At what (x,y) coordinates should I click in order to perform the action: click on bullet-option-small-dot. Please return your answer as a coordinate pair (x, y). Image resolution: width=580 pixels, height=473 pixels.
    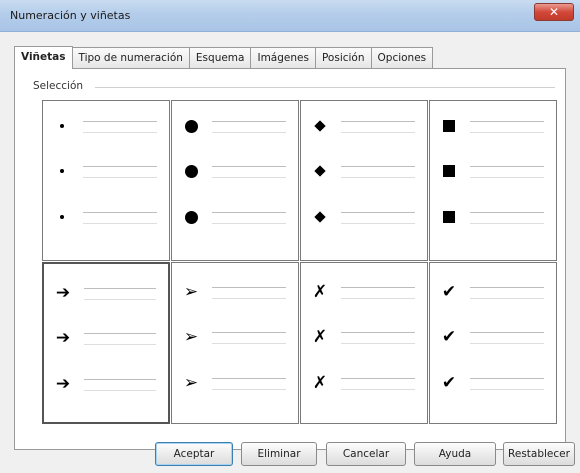
    Looking at the image, I should click on (106, 180).